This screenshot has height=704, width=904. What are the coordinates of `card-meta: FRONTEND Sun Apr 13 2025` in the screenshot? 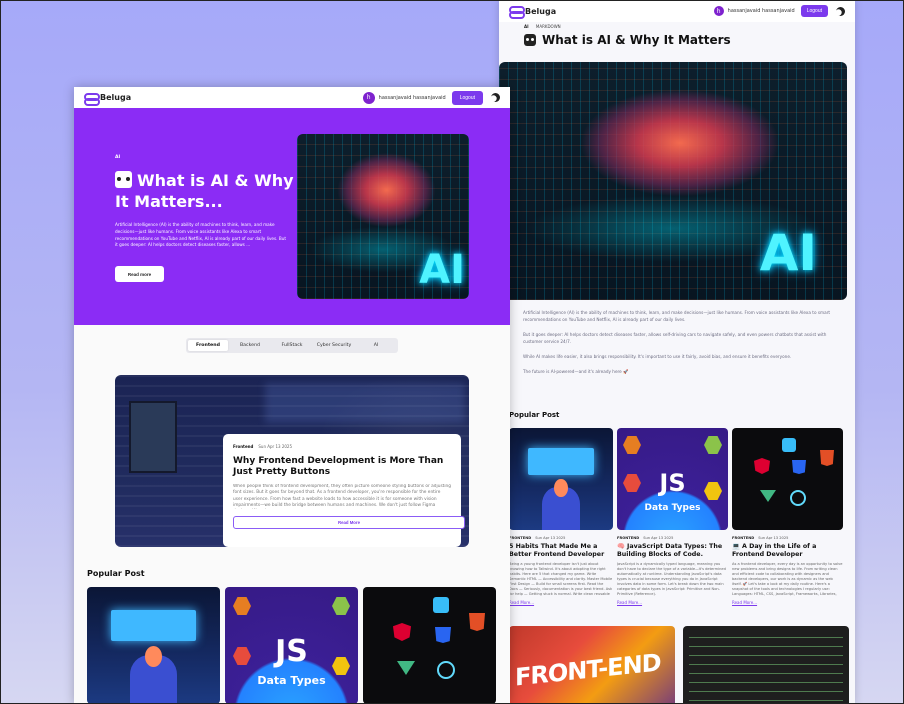 It's located at (787, 538).